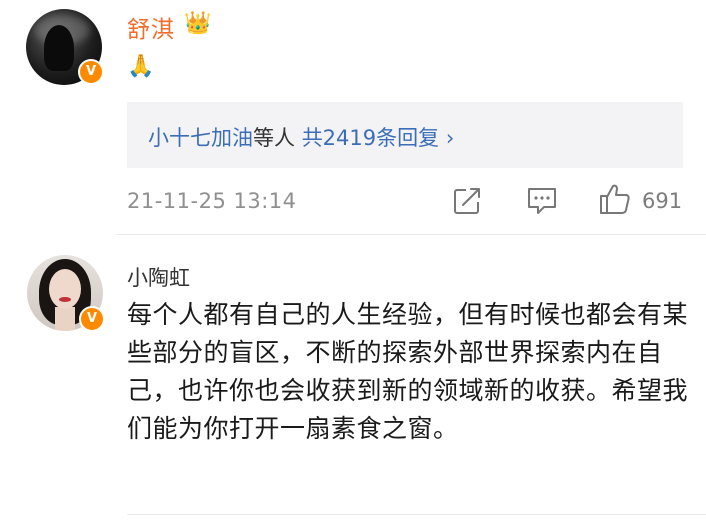  What do you see at coordinates (200, 138) in the screenshot?
I see `reply-user-link: 小十七加油` at bounding box center [200, 138].